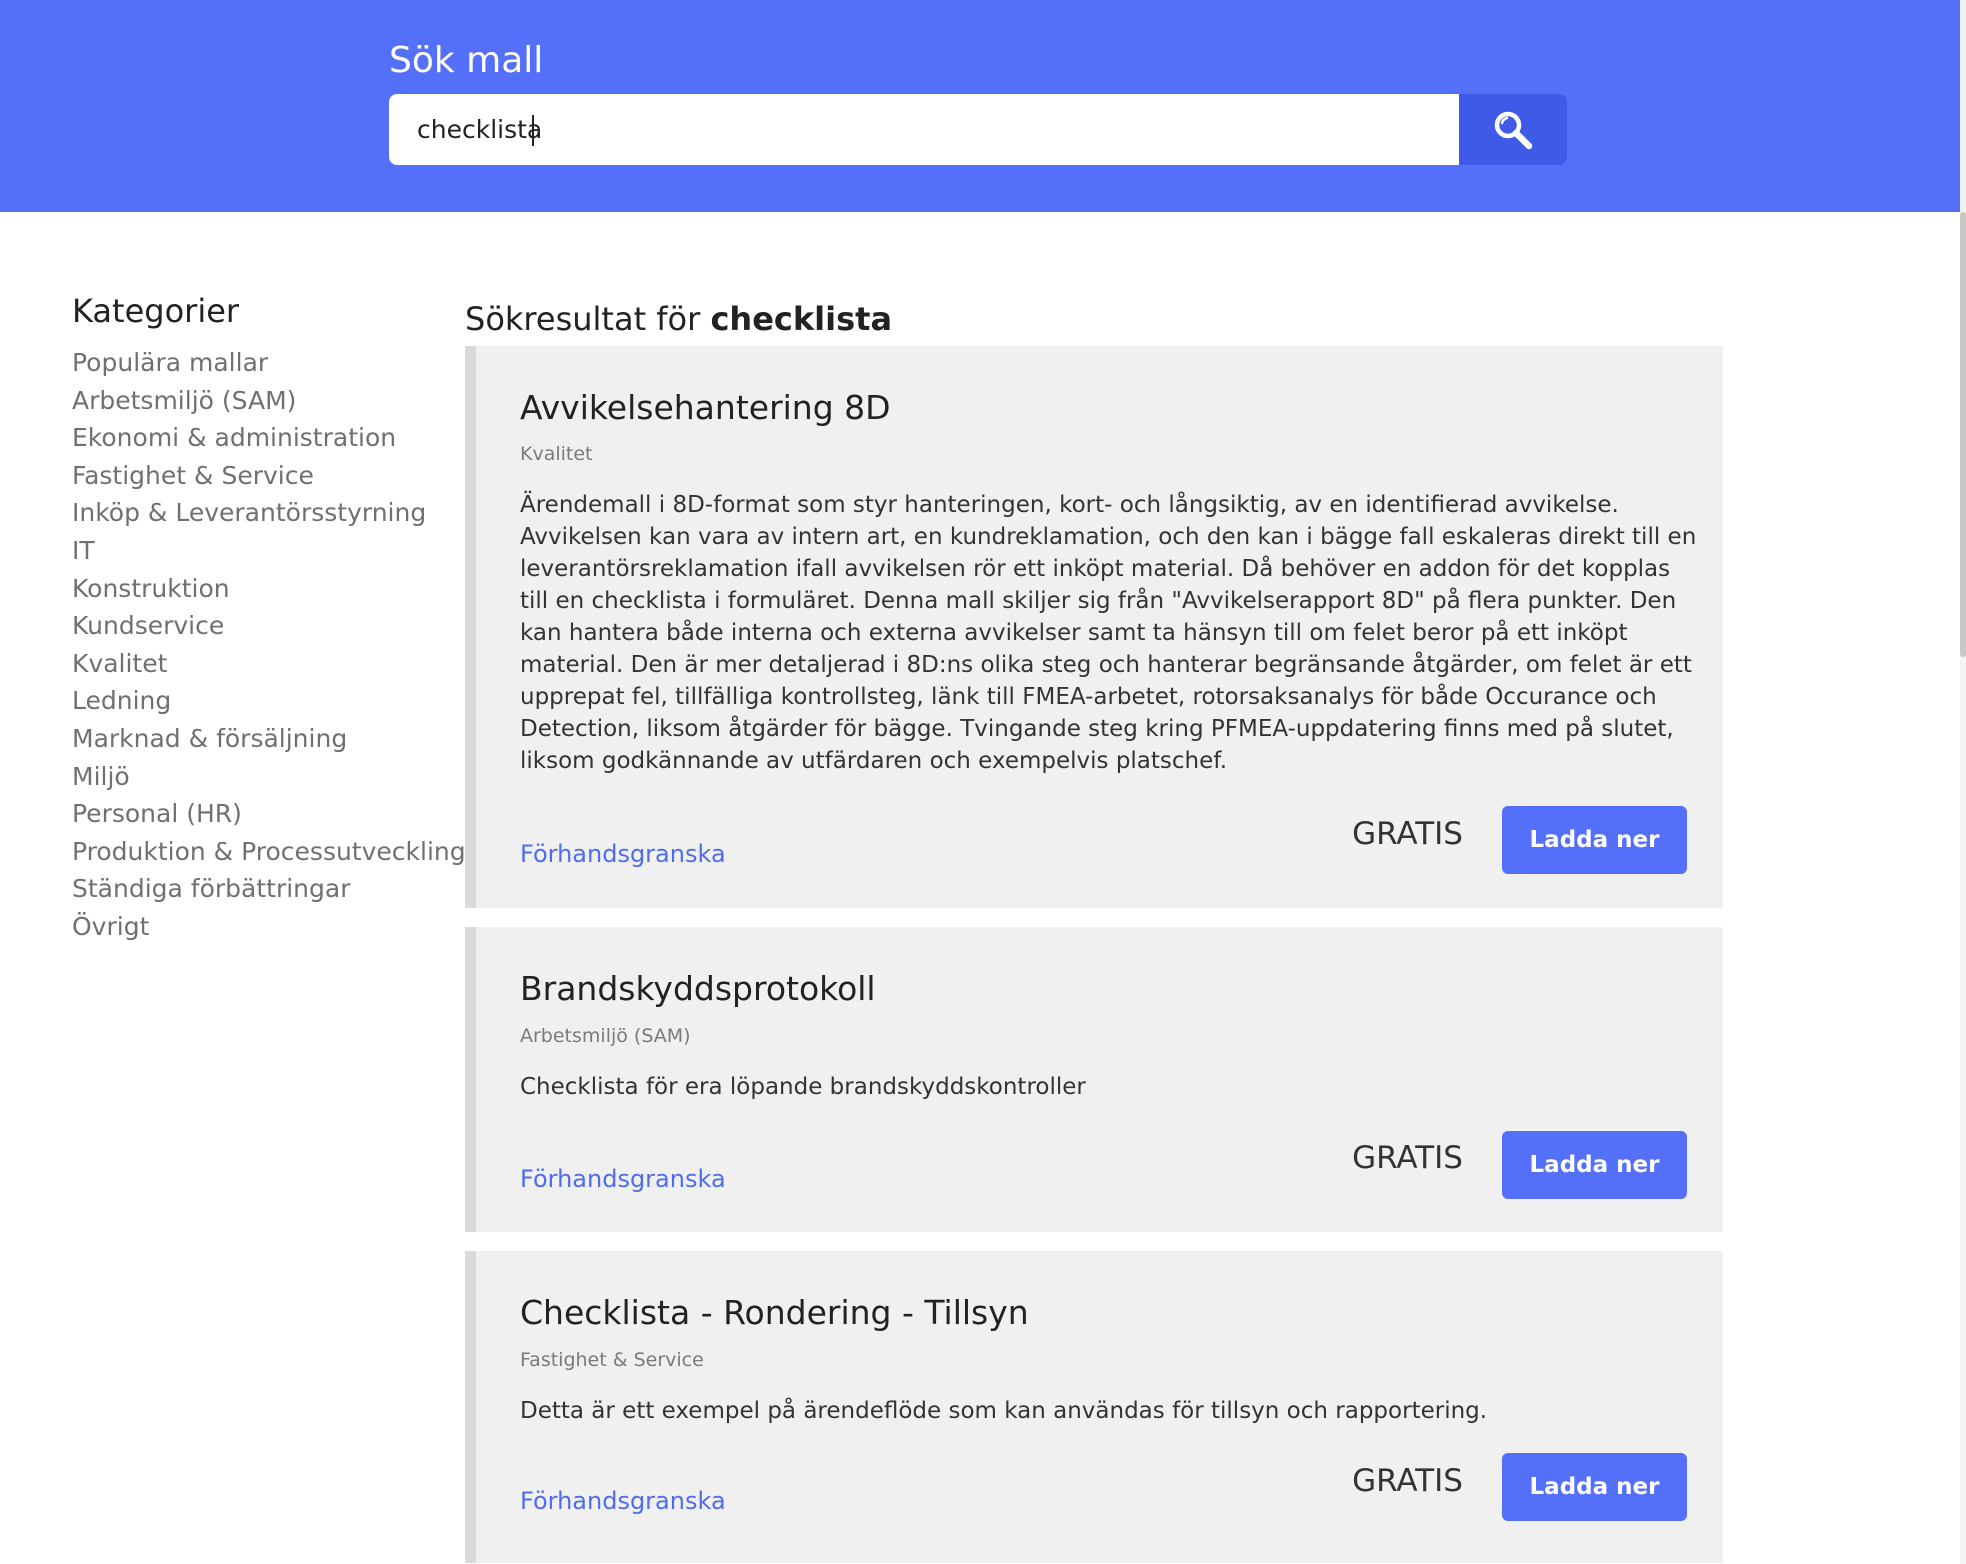 Image resolution: width=1966 pixels, height=1564 pixels. Describe the element at coordinates (705, 407) in the screenshot. I see `result-title: Avvikelsehantering 8D` at that location.